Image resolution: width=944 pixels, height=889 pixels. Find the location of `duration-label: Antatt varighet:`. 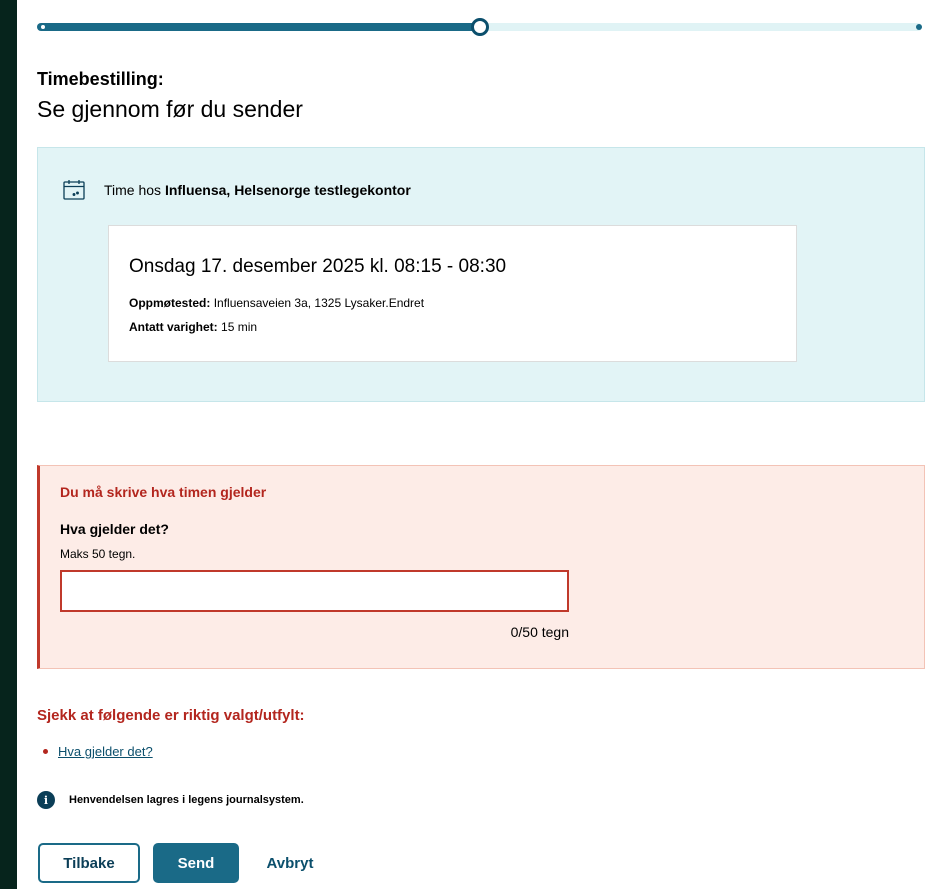

duration-label: Antatt varighet: is located at coordinates (173, 327).